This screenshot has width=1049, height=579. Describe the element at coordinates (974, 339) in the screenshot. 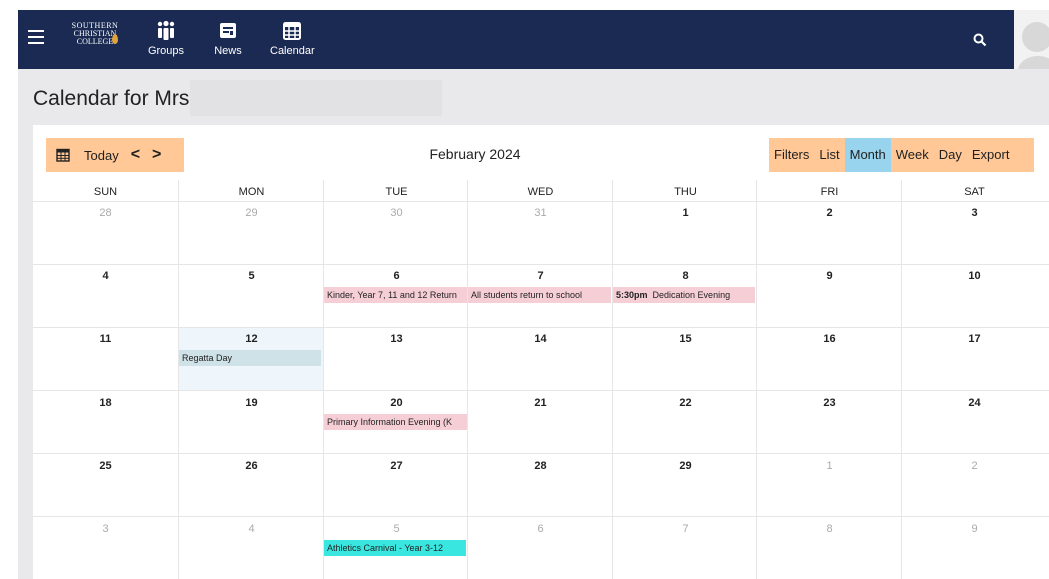

I see `day-number: 17` at that location.